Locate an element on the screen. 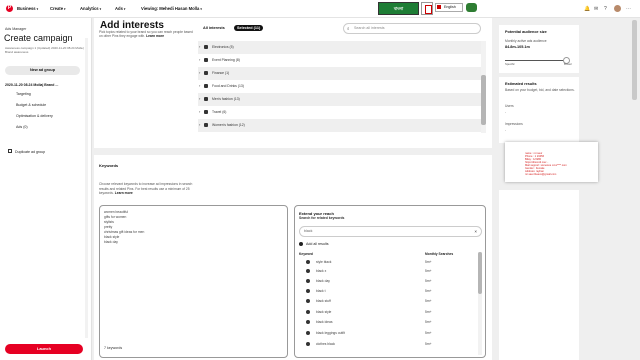 The image size is (640, 360). new-ad-group-button: New ad group is located at coordinates (42, 70).